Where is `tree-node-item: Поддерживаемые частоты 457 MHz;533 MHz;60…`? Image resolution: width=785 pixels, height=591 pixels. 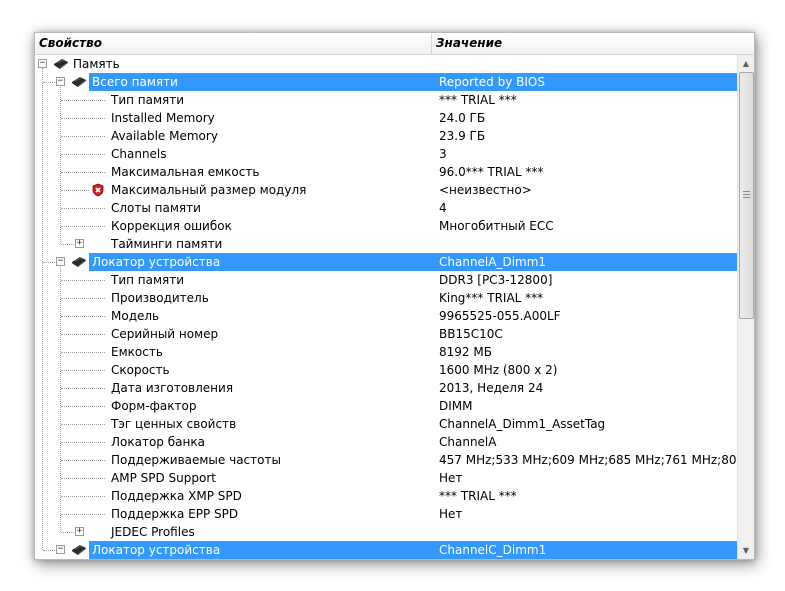
tree-node-item: Поддерживаемые частоты 457 MHz;533 MHz;60… is located at coordinates (386, 460).